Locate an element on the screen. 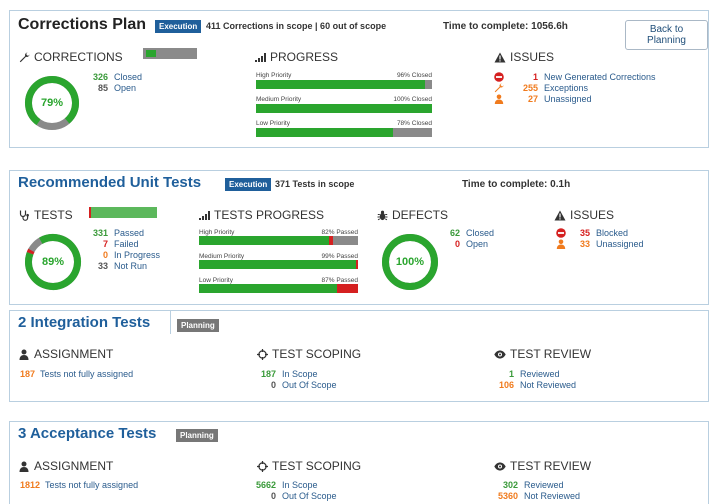  issue-count: 33 is located at coordinates (584, 244).